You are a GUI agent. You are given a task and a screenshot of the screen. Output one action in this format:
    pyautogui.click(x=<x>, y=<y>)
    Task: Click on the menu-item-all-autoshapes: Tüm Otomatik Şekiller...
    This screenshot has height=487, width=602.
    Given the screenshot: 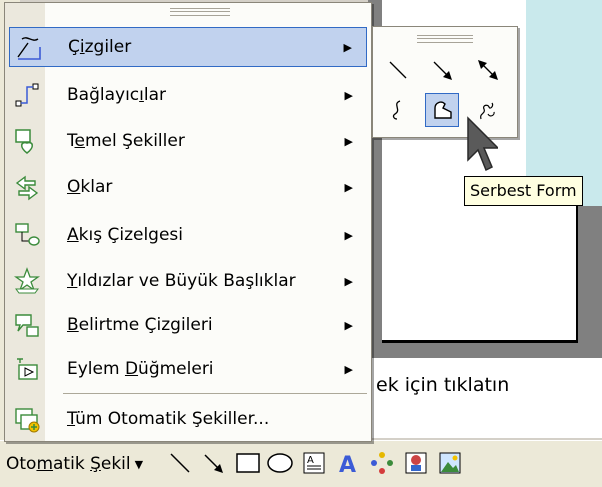 What is the action you would take?
    pyautogui.click(x=188, y=419)
    